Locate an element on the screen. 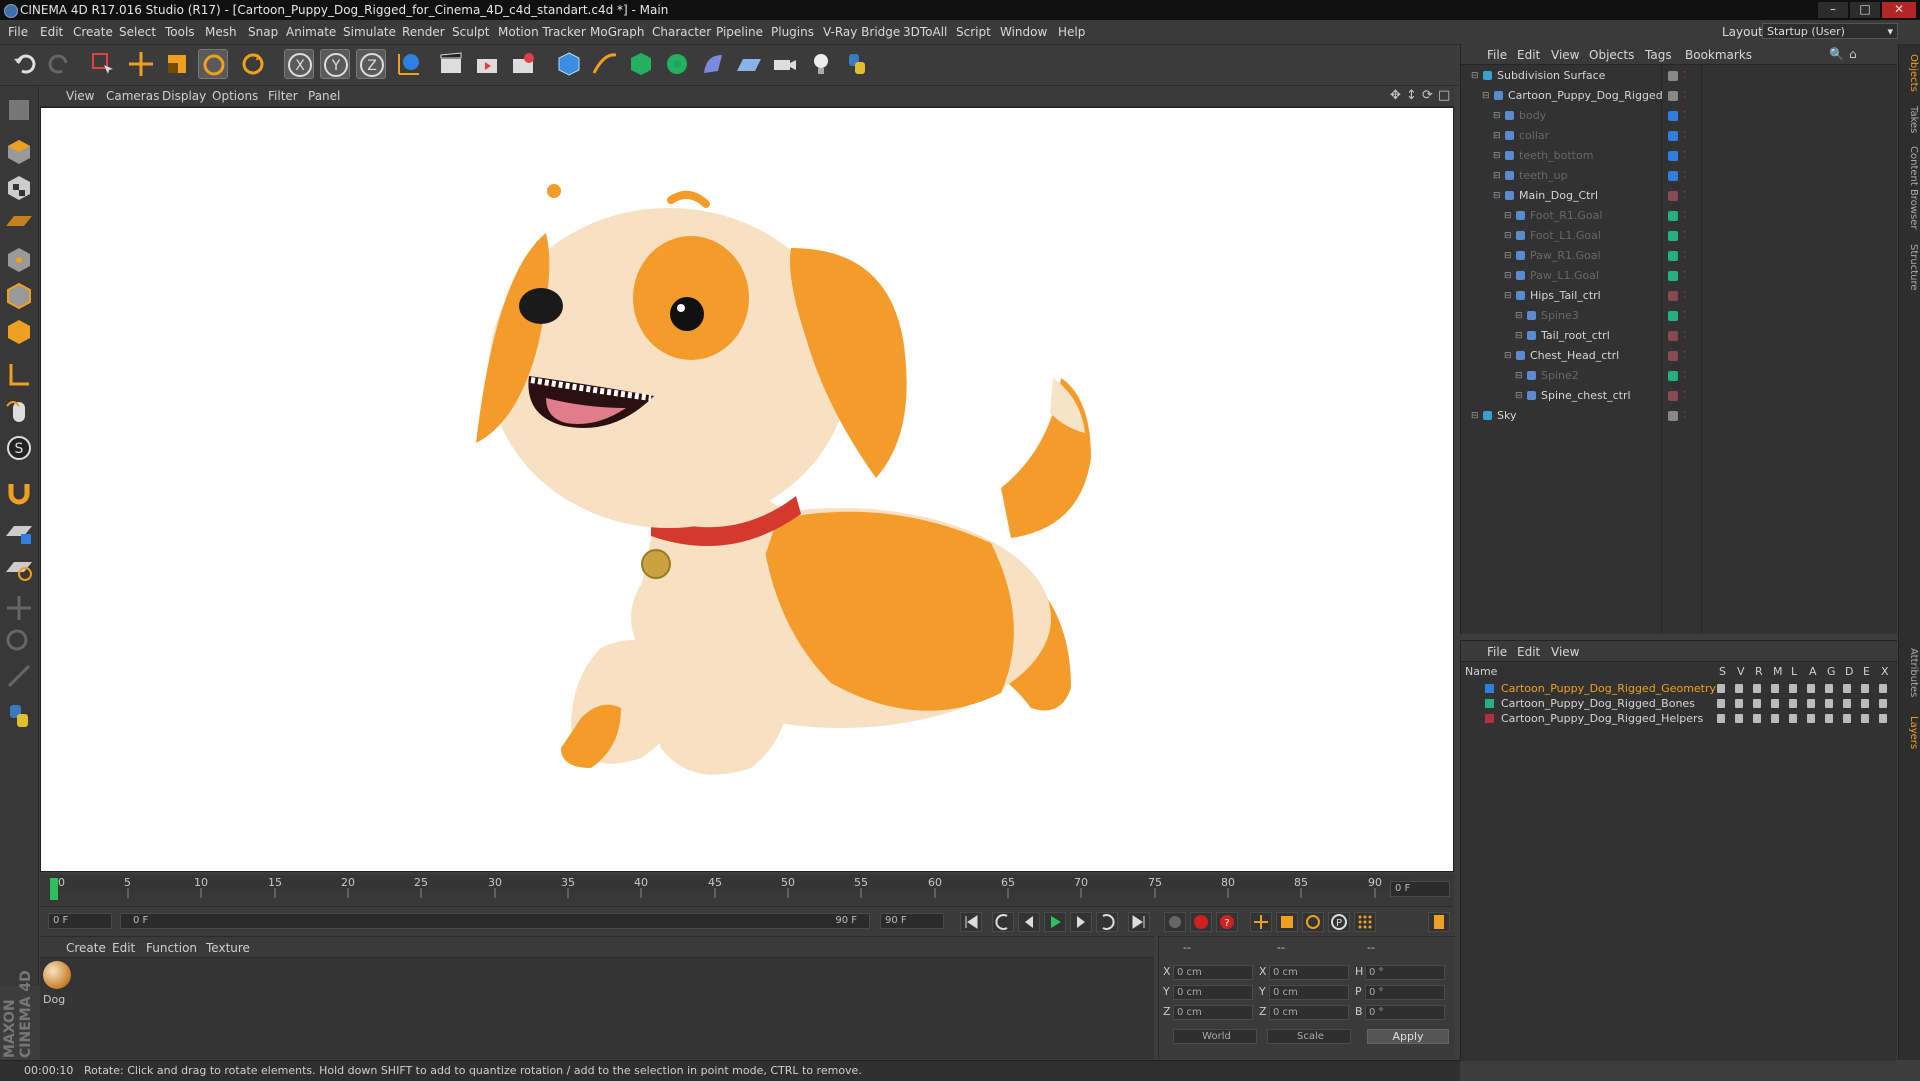 The image size is (1920, 1081). spline-pen-button is located at coordinates (605, 64).